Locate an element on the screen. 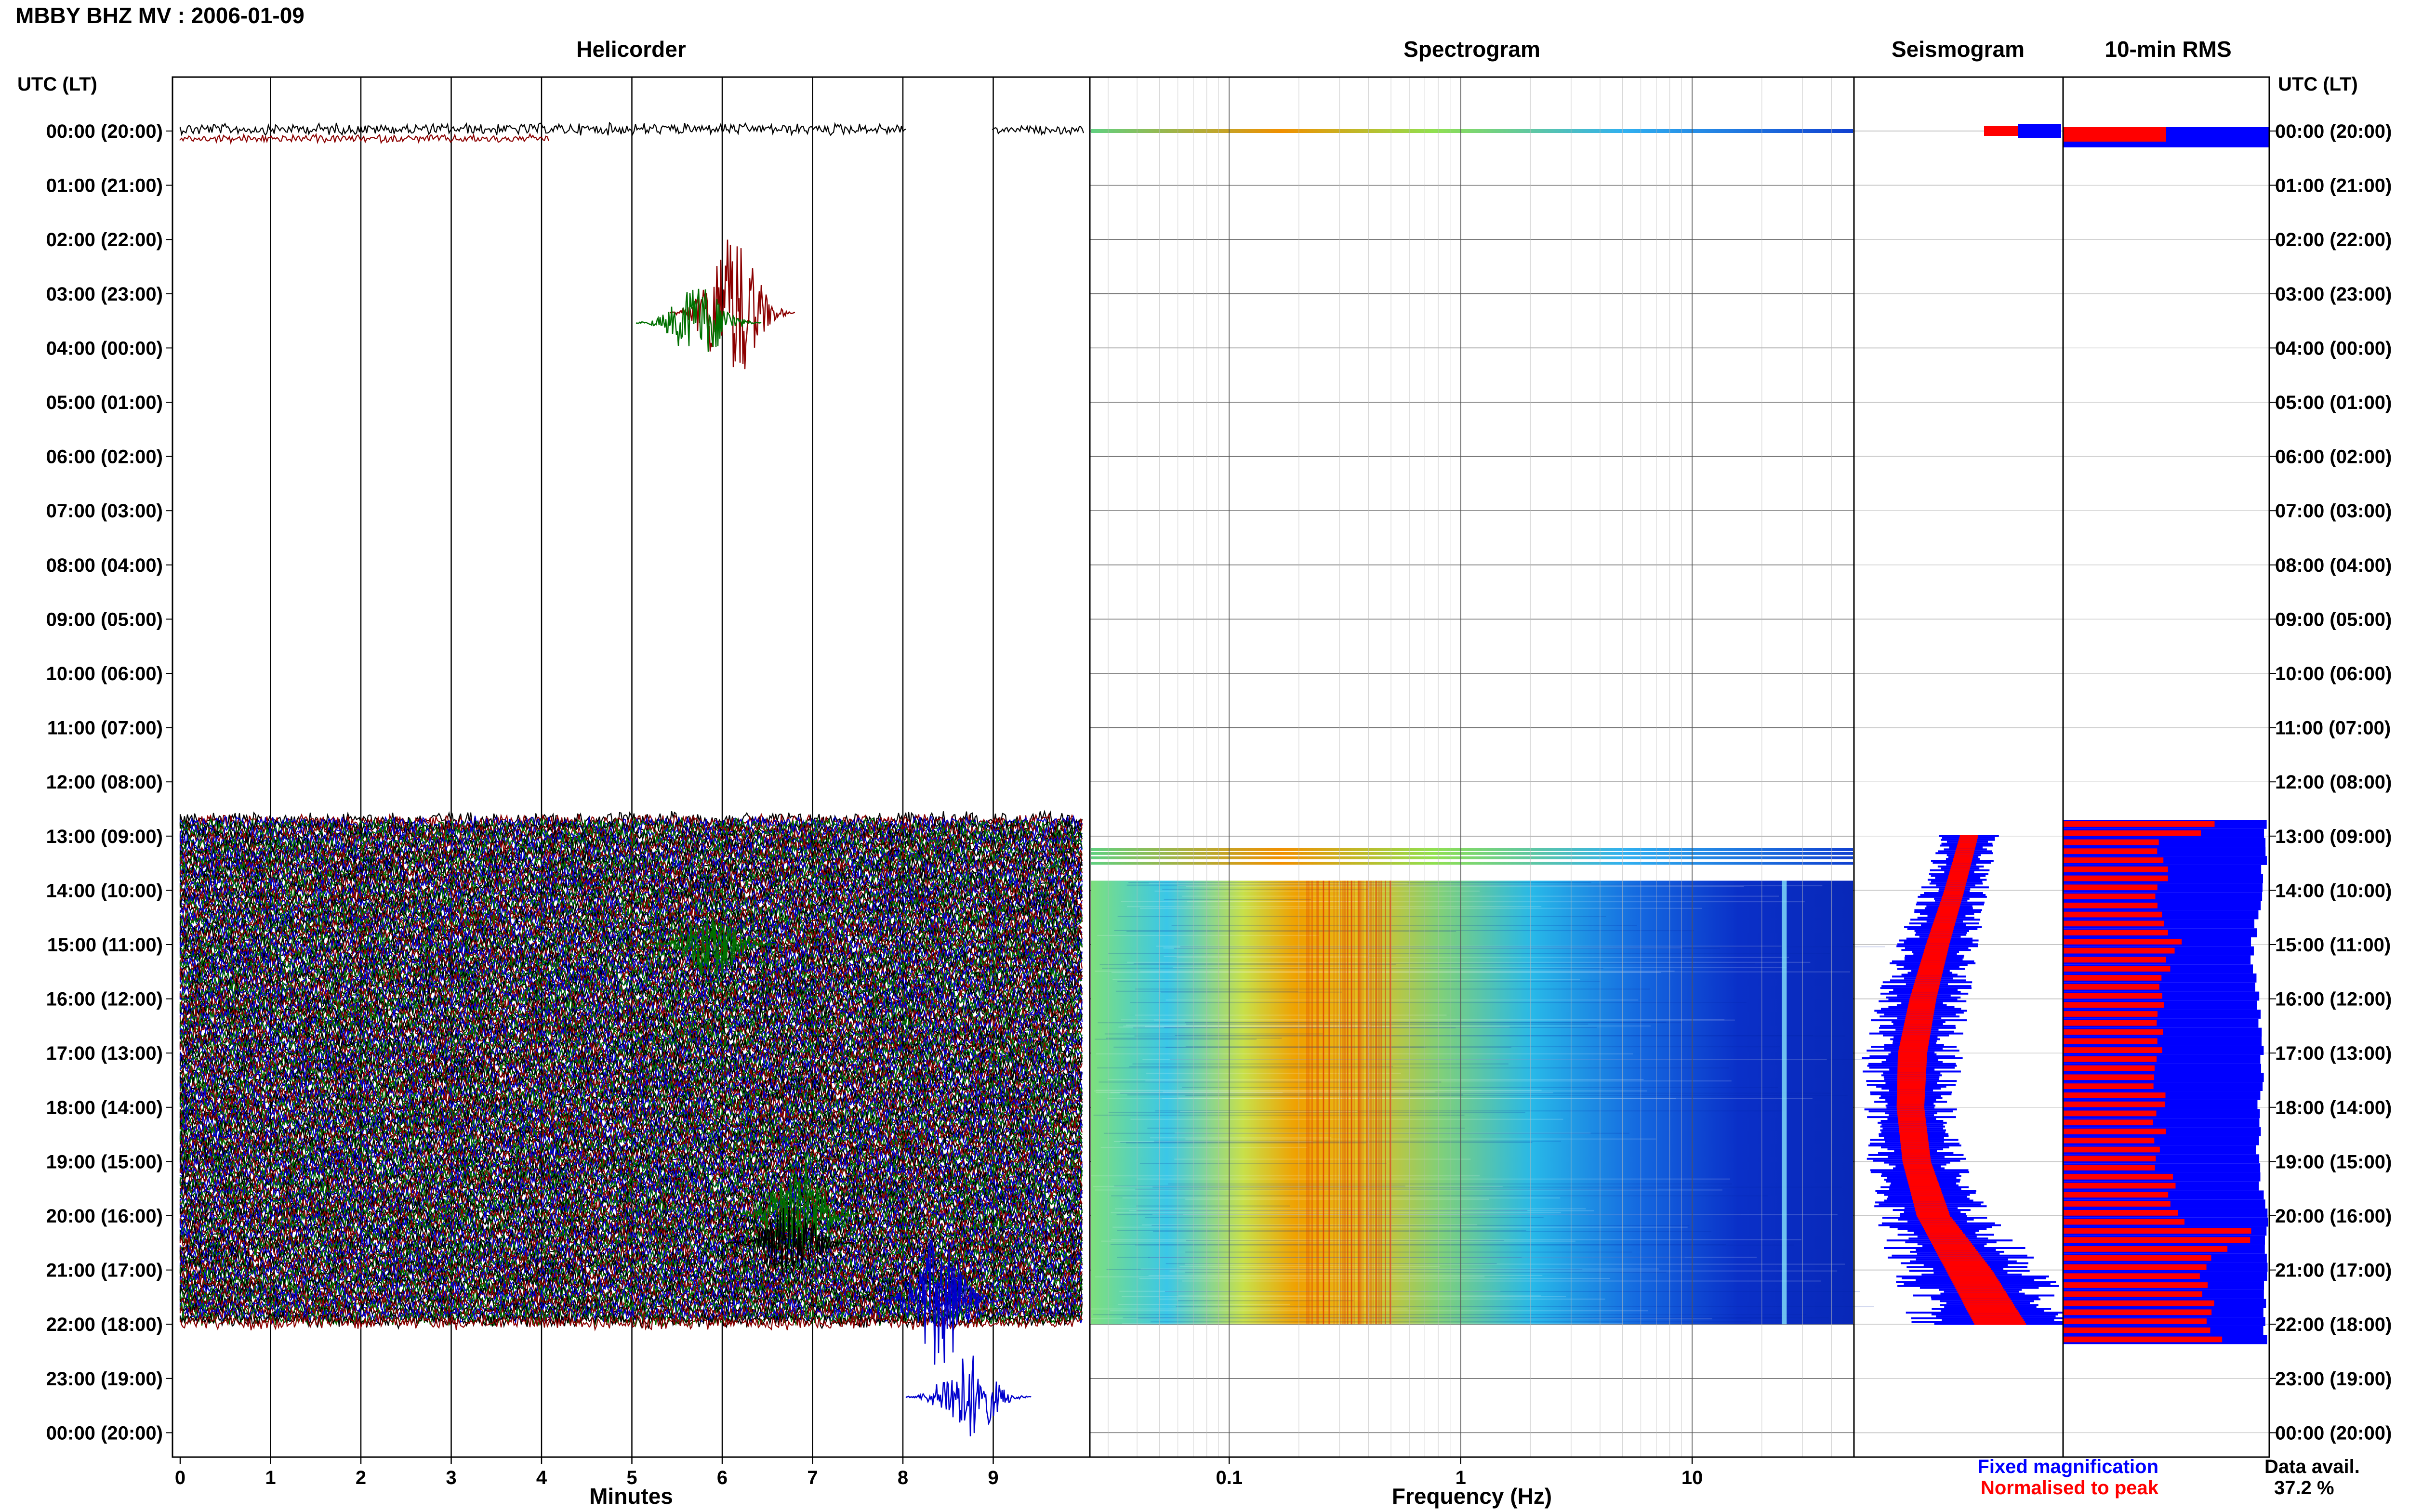 The image size is (2409, 1512). time-label: 07:00 (03:00) is located at coordinates (104, 511).